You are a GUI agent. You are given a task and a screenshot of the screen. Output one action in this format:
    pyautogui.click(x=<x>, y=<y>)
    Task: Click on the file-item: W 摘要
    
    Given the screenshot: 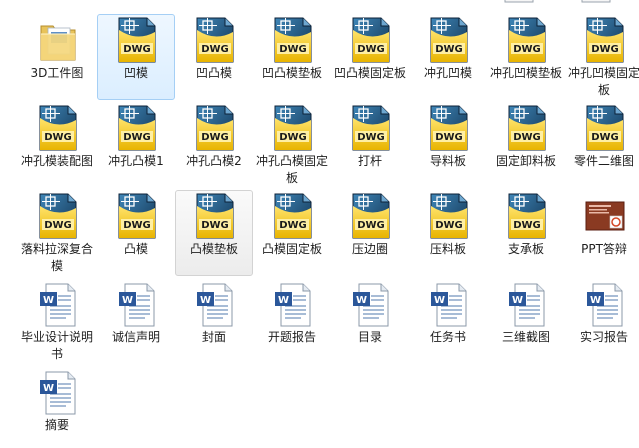 What is the action you would take?
    pyautogui.click(x=57, y=407)
    